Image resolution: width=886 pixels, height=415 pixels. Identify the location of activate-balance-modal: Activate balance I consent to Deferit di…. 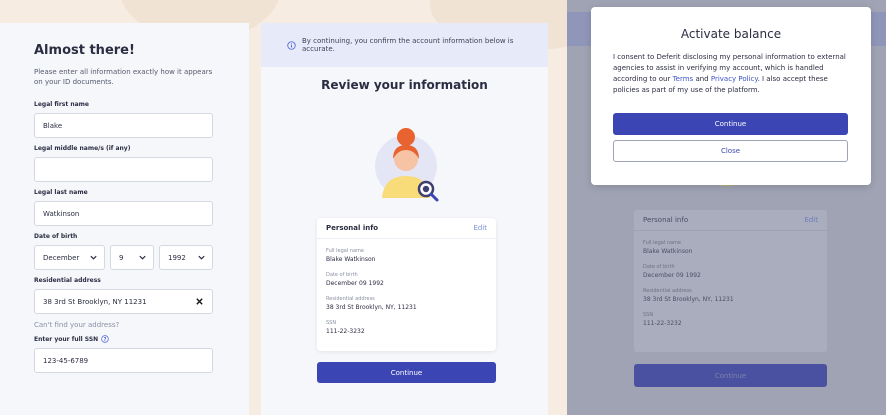
(731, 96).